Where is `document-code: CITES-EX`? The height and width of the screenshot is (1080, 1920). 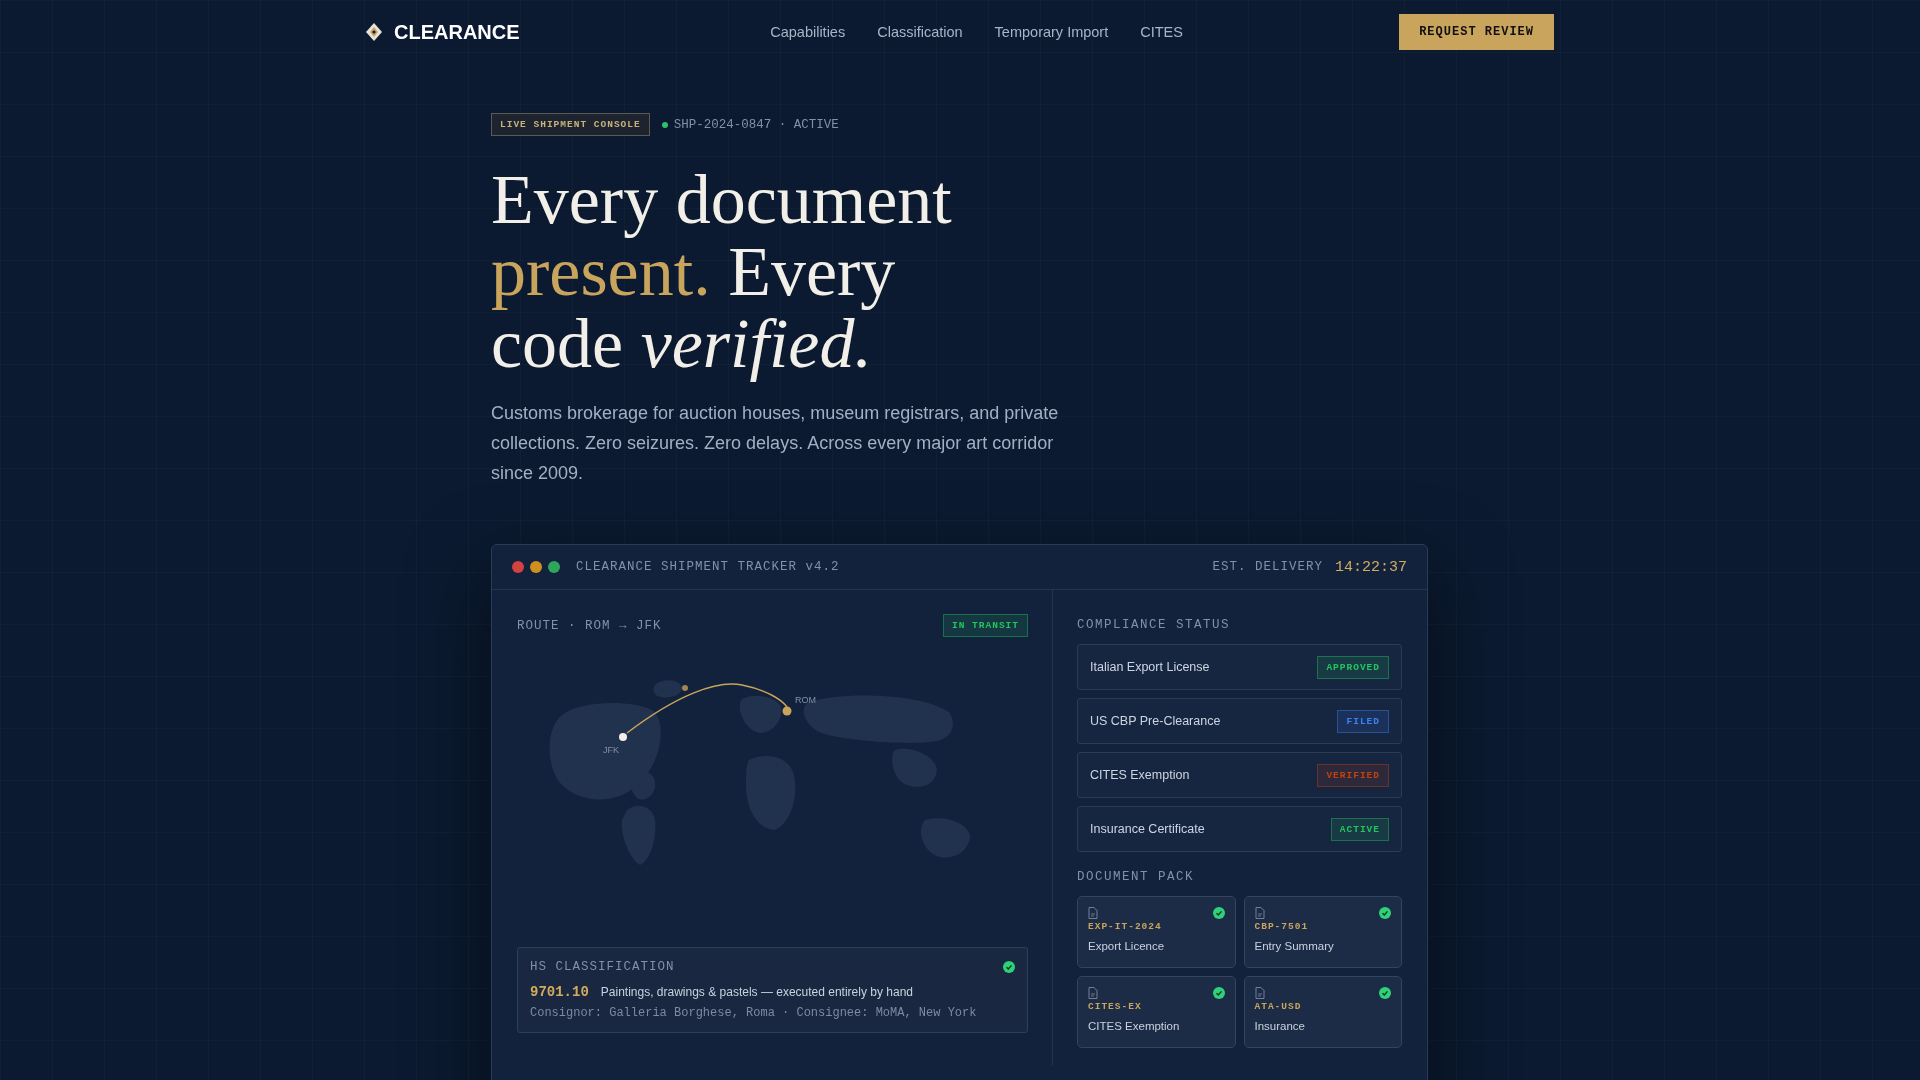 document-code: CITES-EX is located at coordinates (1115, 1006).